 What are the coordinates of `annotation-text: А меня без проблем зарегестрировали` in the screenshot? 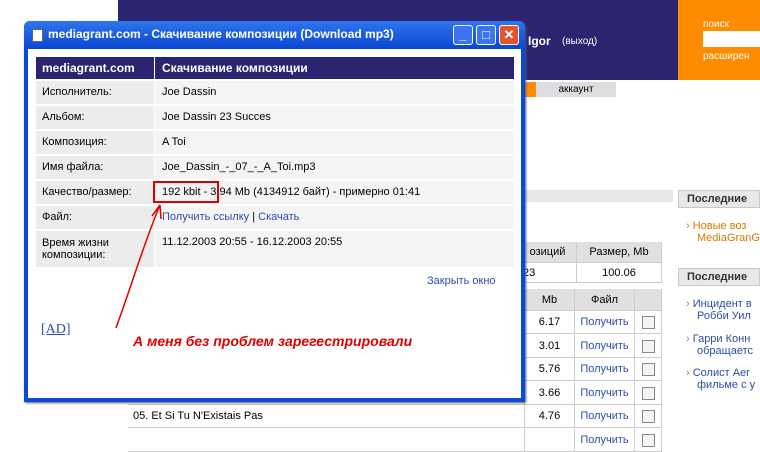 It's located at (273, 341).